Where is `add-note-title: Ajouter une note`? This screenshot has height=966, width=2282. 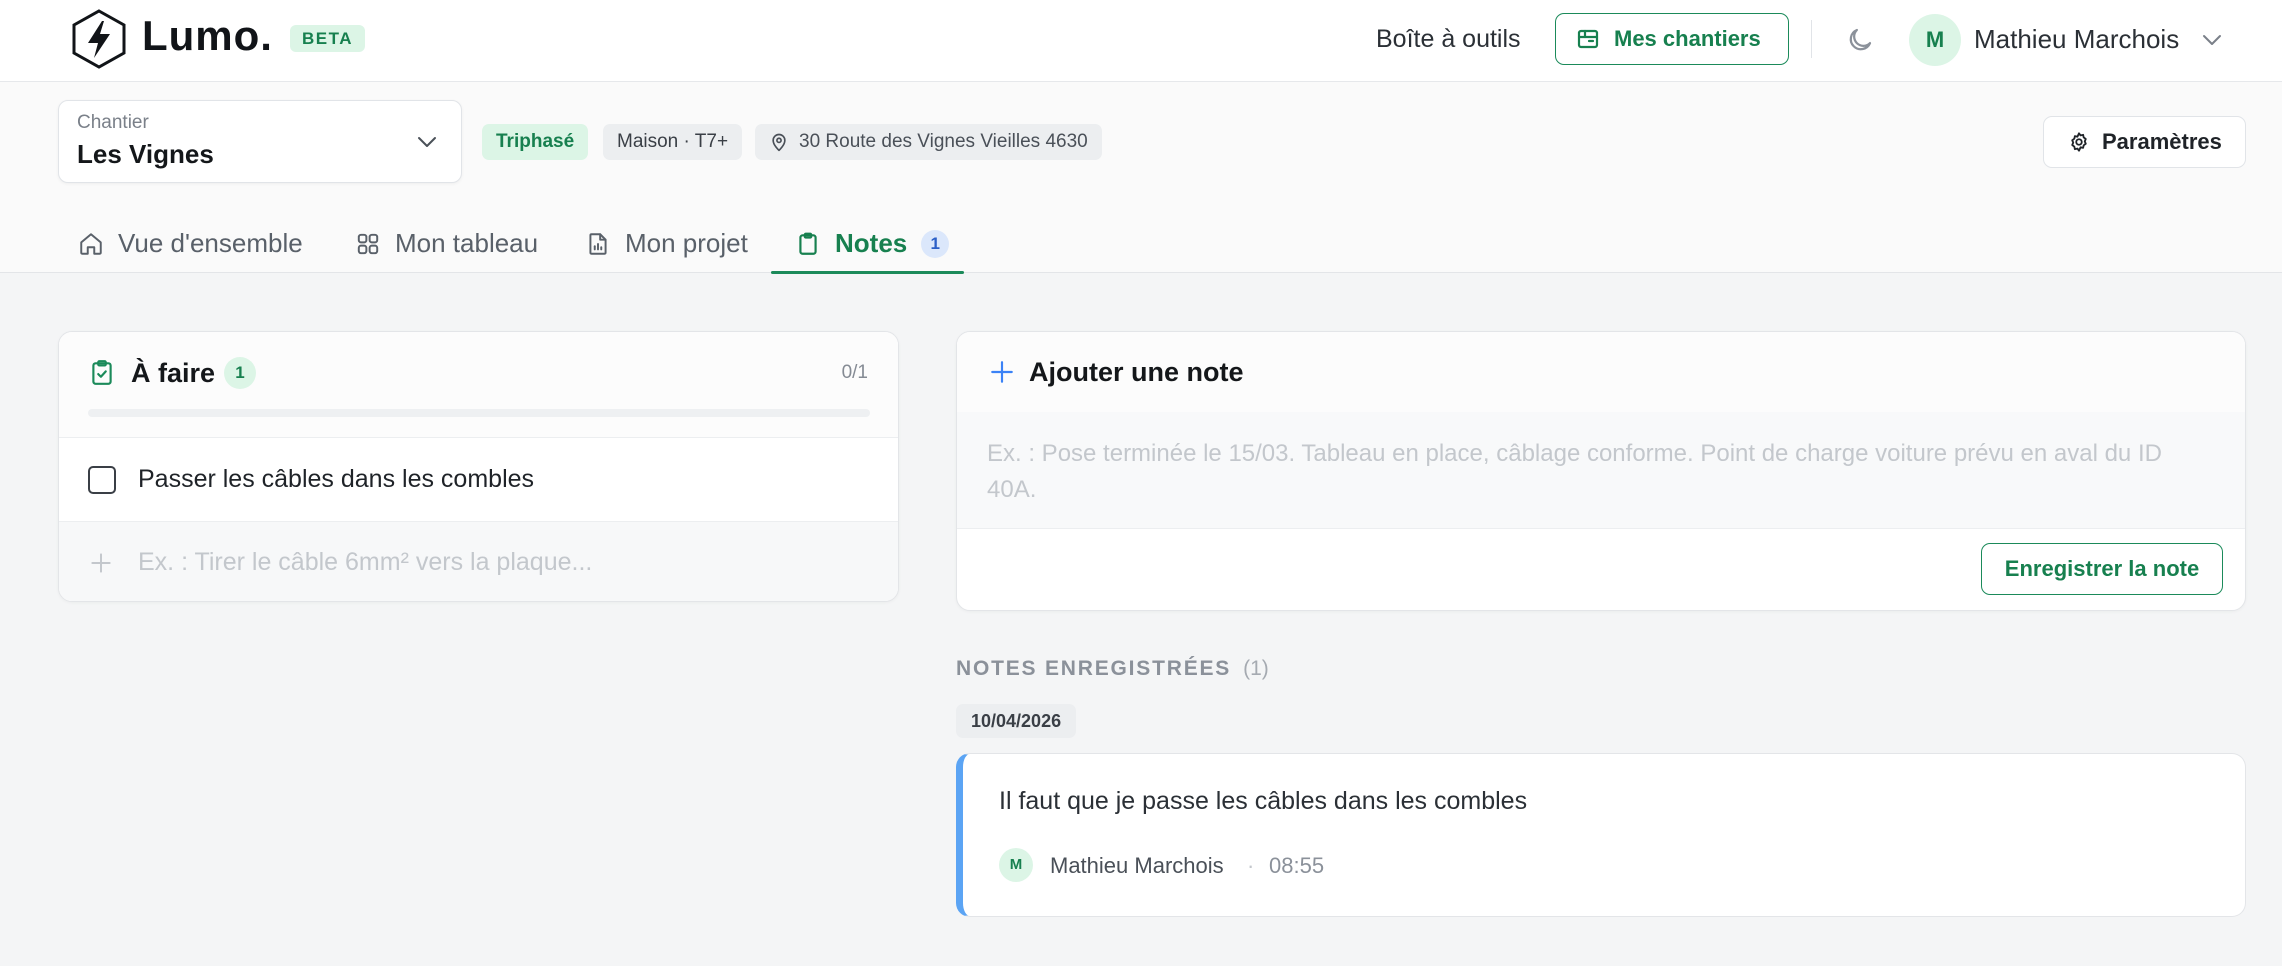
add-note-title: Ajouter une note is located at coordinates (1136, 372).